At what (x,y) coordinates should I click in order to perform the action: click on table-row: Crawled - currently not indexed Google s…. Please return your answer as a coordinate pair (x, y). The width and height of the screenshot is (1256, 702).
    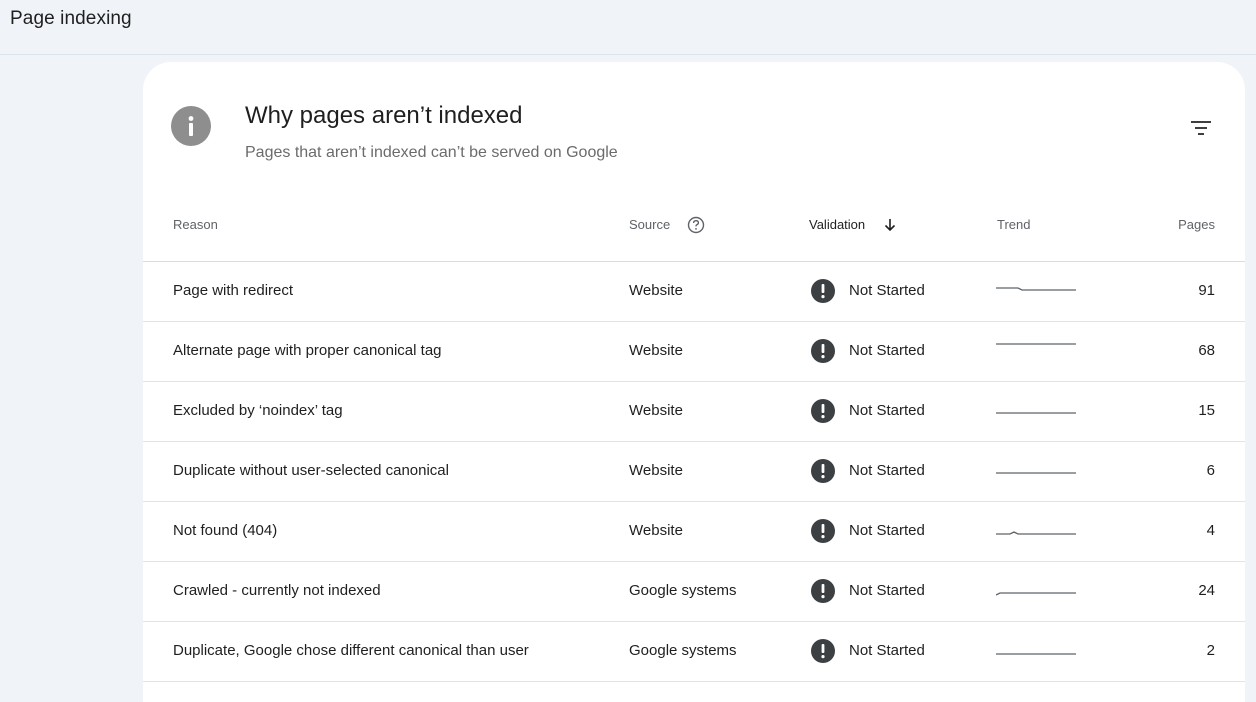
    Looking at the image, I should click on (694, 592).